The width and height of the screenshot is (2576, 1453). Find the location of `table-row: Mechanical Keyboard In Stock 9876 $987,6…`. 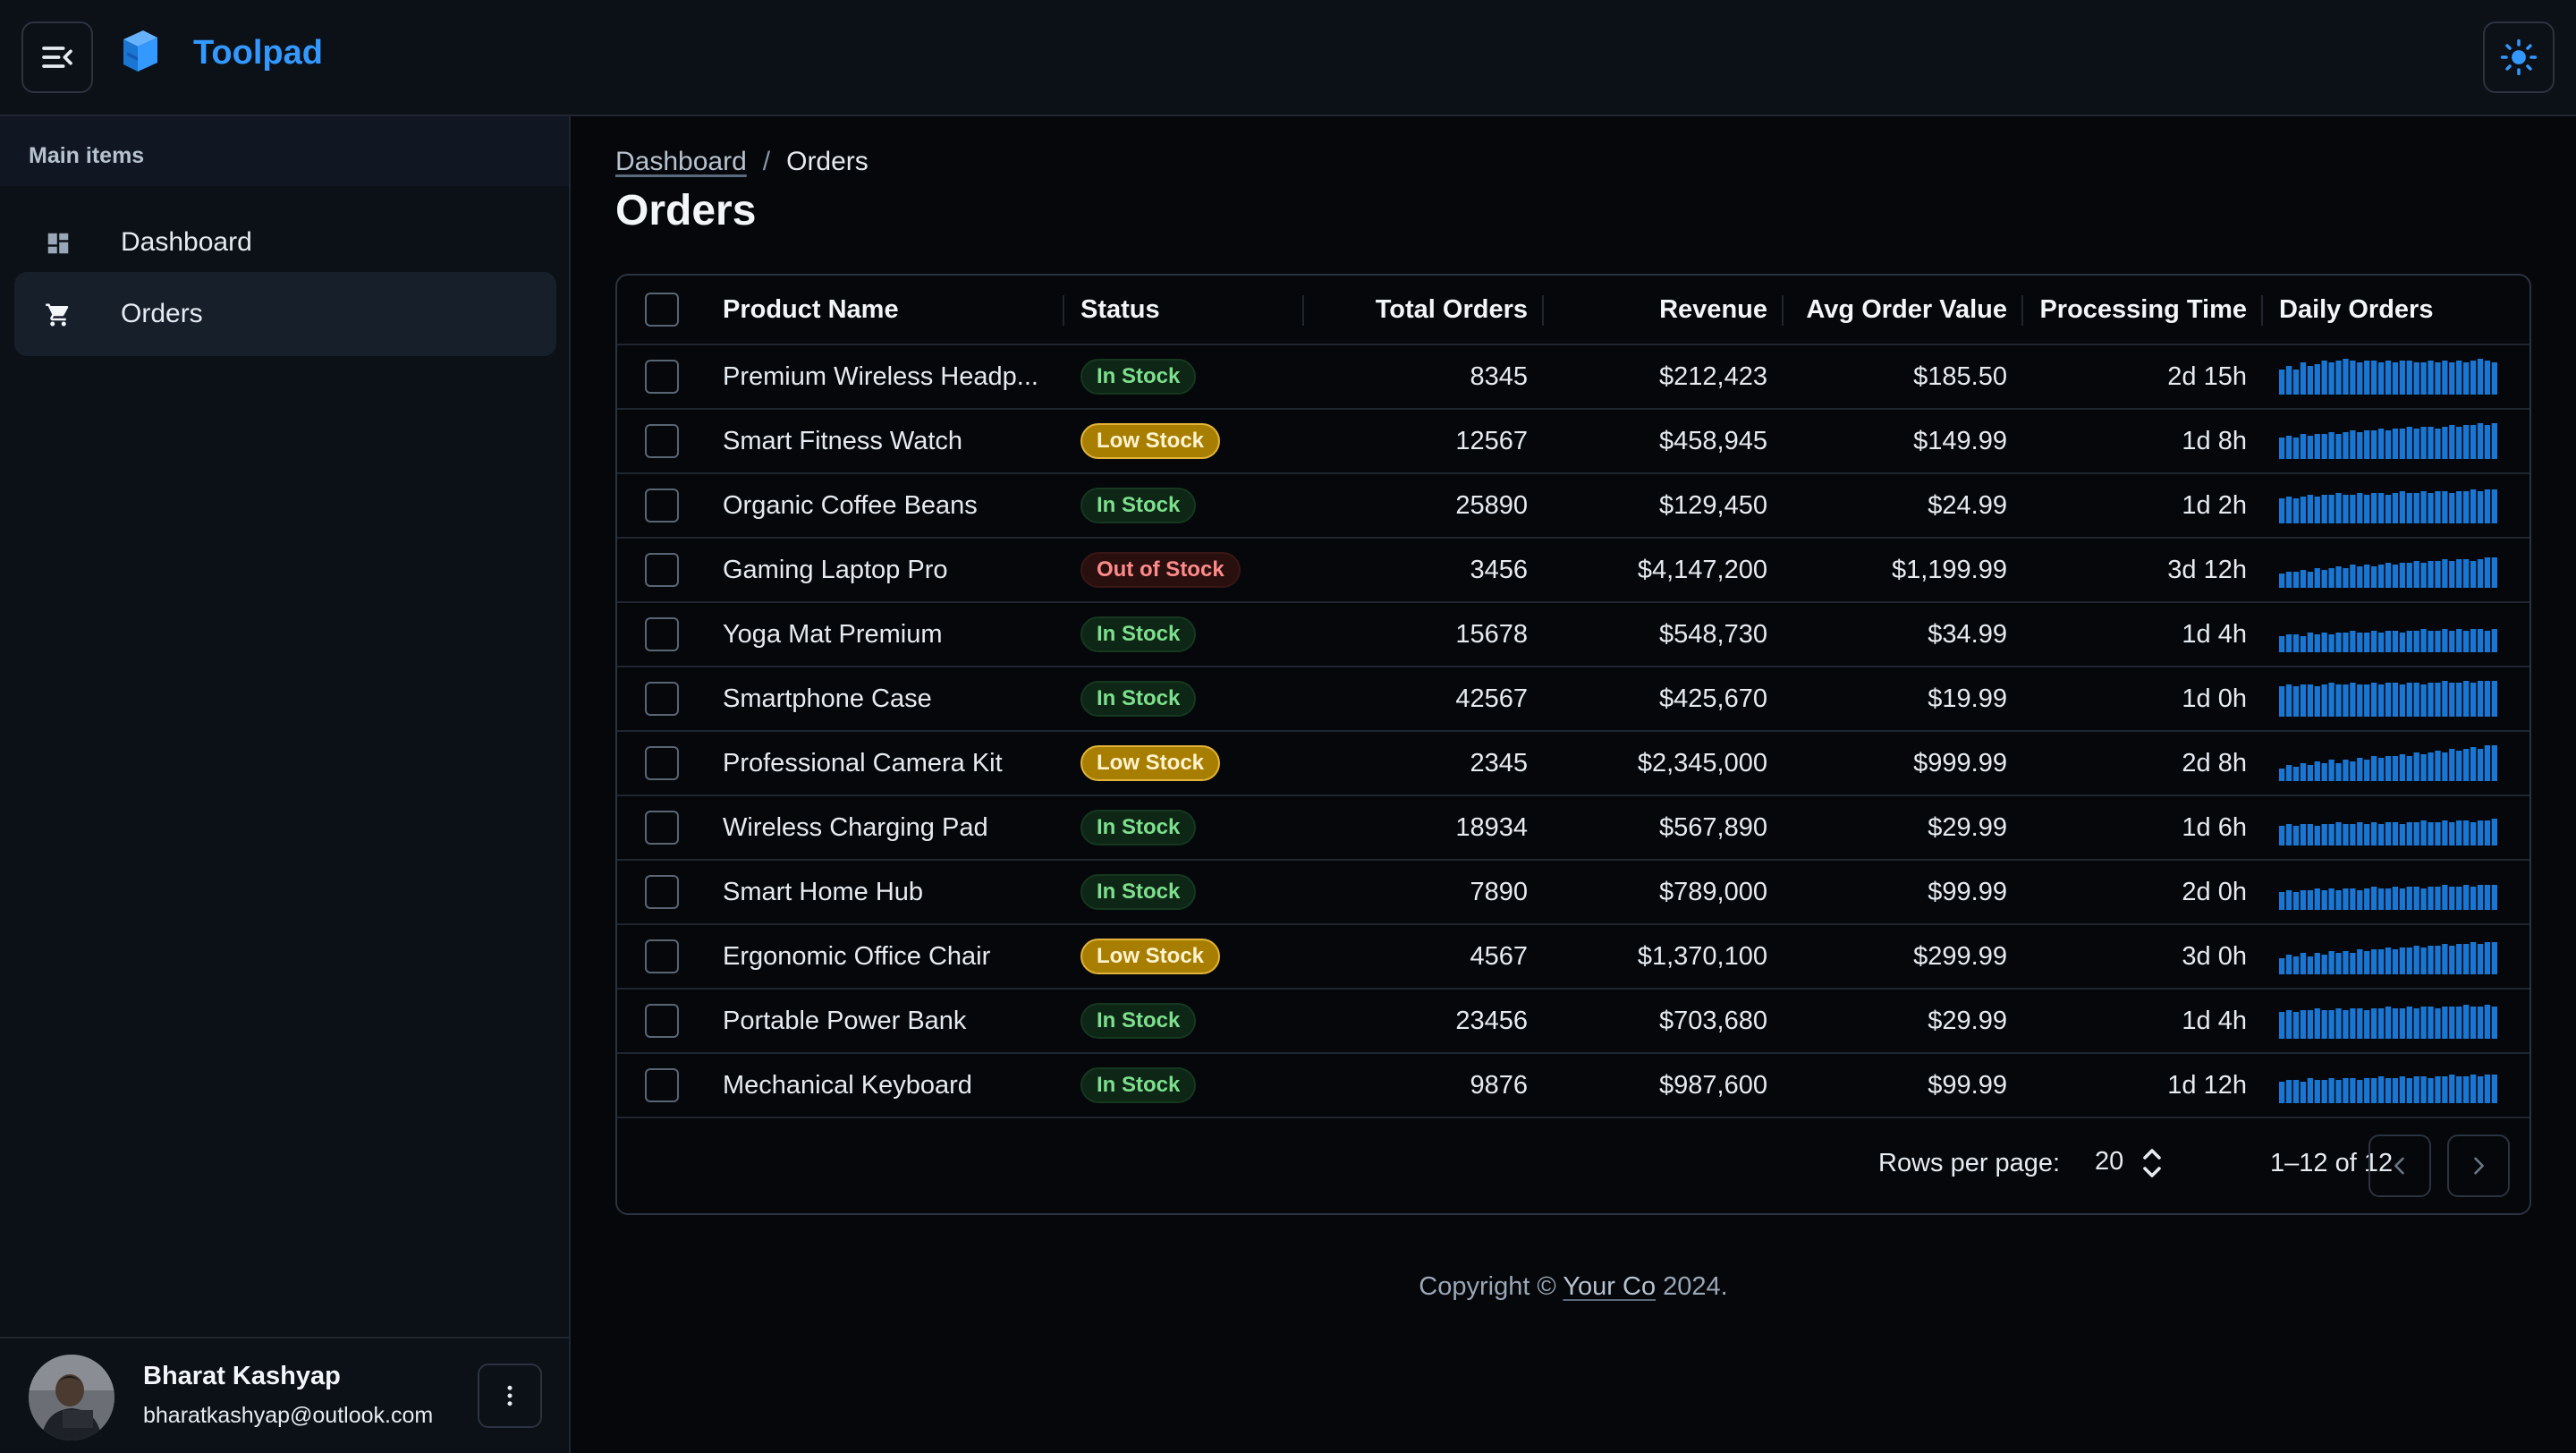

table-row: Mechanical Keyboard In Stock 9876 $987,6… is located at coordinates (1573, 1086).